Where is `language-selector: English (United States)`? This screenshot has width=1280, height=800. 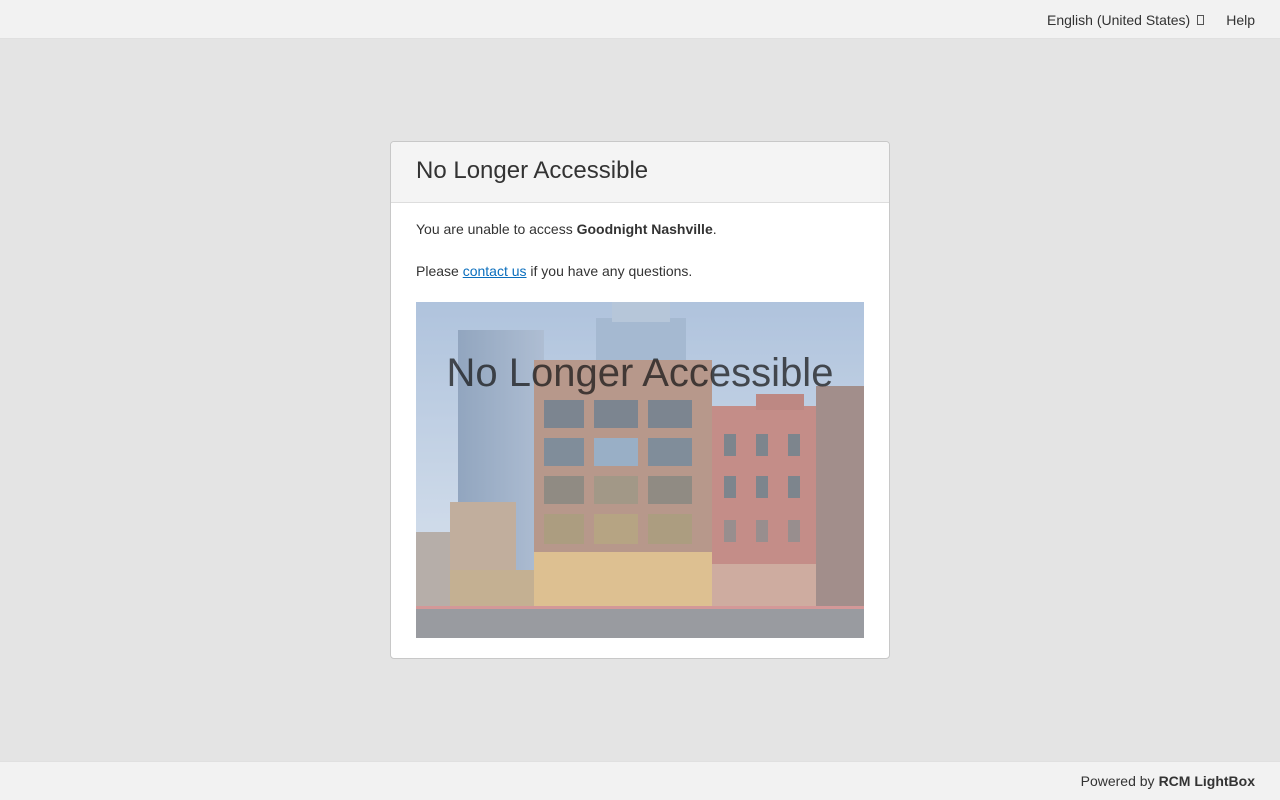 language-selector: English (United States) is located at coordinates (1126, 19).